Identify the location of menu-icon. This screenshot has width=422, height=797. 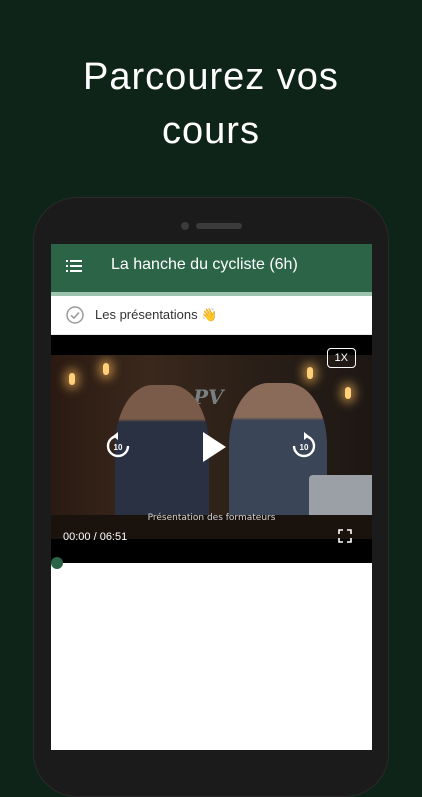
(74, 266).